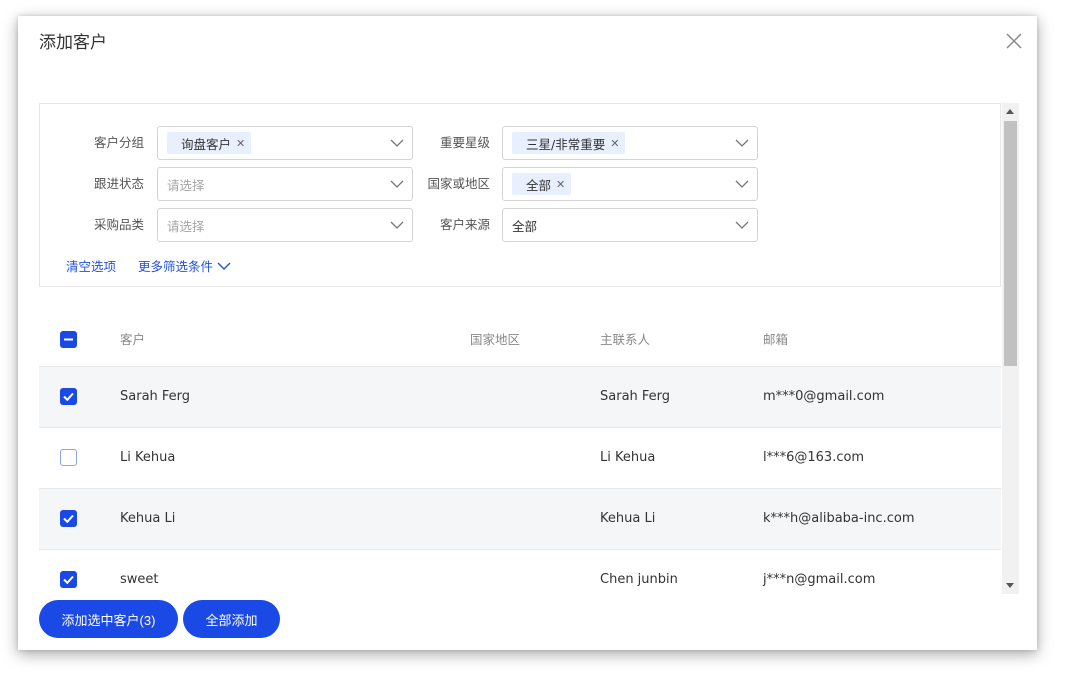 The height and width of the screenshot is (690, 1073). What do you see at coordinates (68, 339) in the screenshot?
I see `select-all-checkbox` at bounding box center [68, 339].